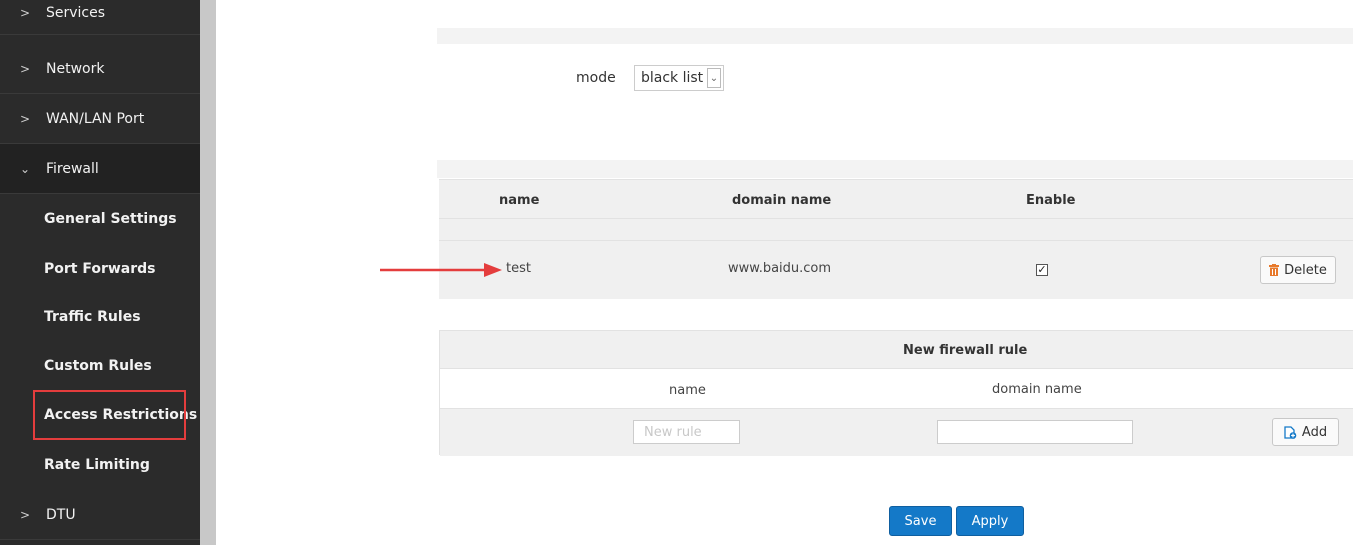 Image resolution: width=1353 pixels, height=545 pixels. What do you see at coordinates (1051, 200) in the screenshot?
I see `column-header-enable: Enable` at bounding box center [1051, 200].